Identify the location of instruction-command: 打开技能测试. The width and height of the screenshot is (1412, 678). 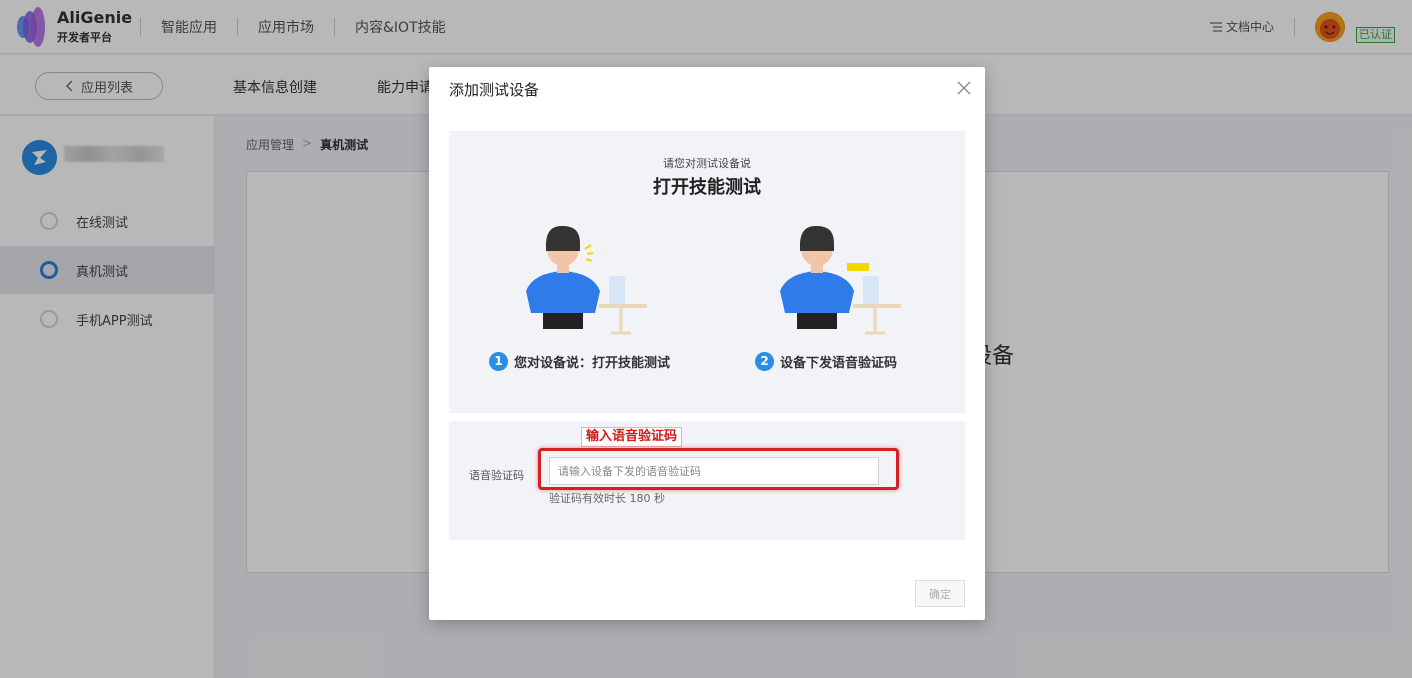
(707, 187).